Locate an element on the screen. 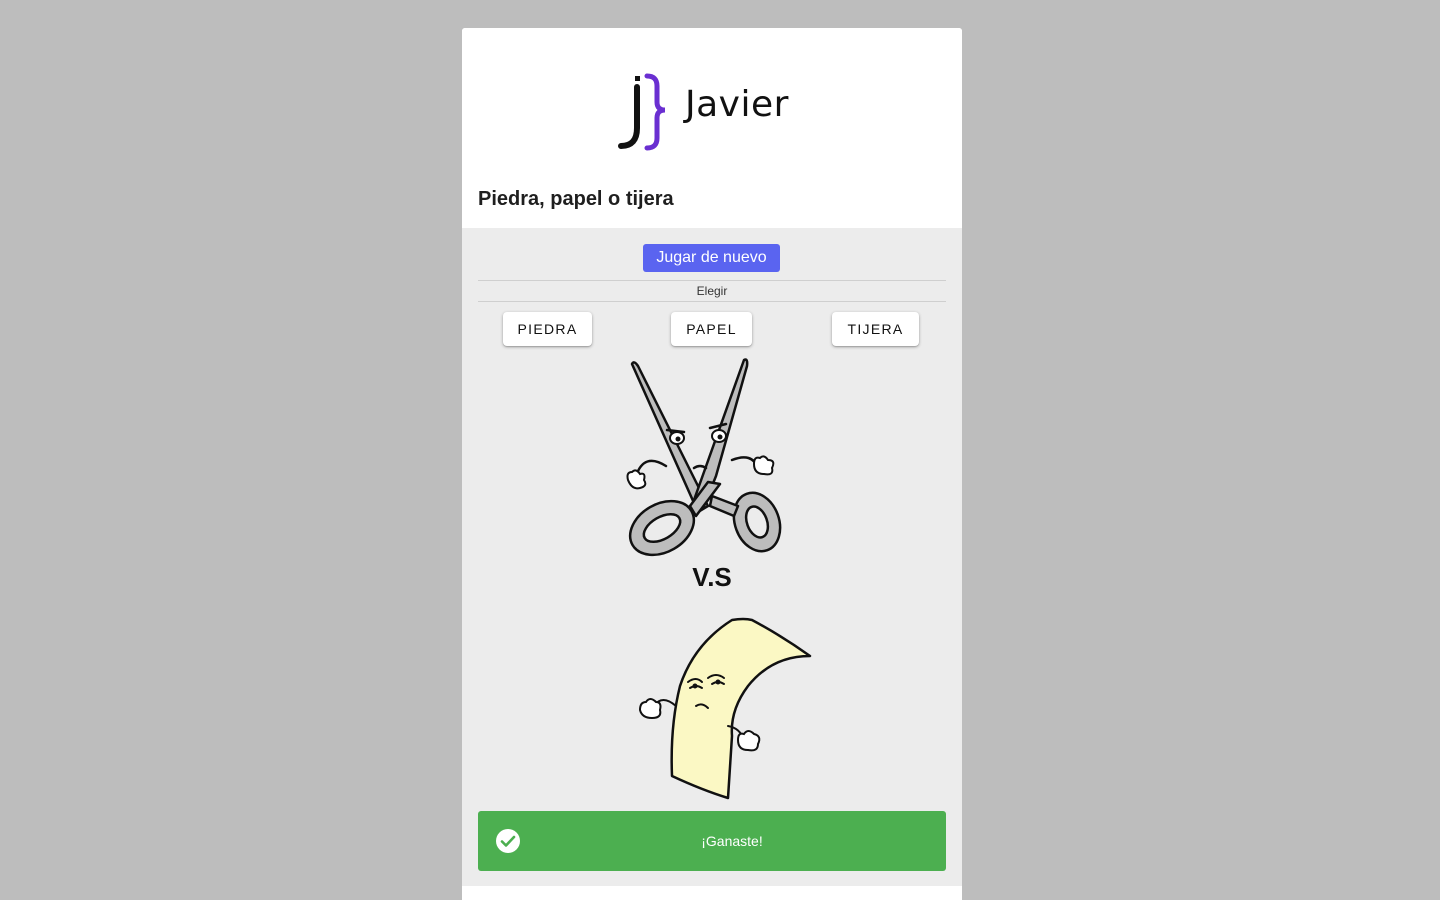 The image size is (1440, 900). logo-text: Javier is located at coordinates (737, 104).